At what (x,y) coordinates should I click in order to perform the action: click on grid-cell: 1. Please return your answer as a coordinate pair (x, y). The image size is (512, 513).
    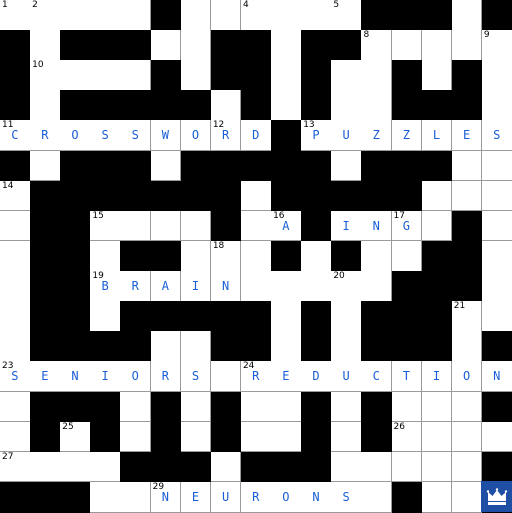
    Looking at the image, I should click on (15, 15).